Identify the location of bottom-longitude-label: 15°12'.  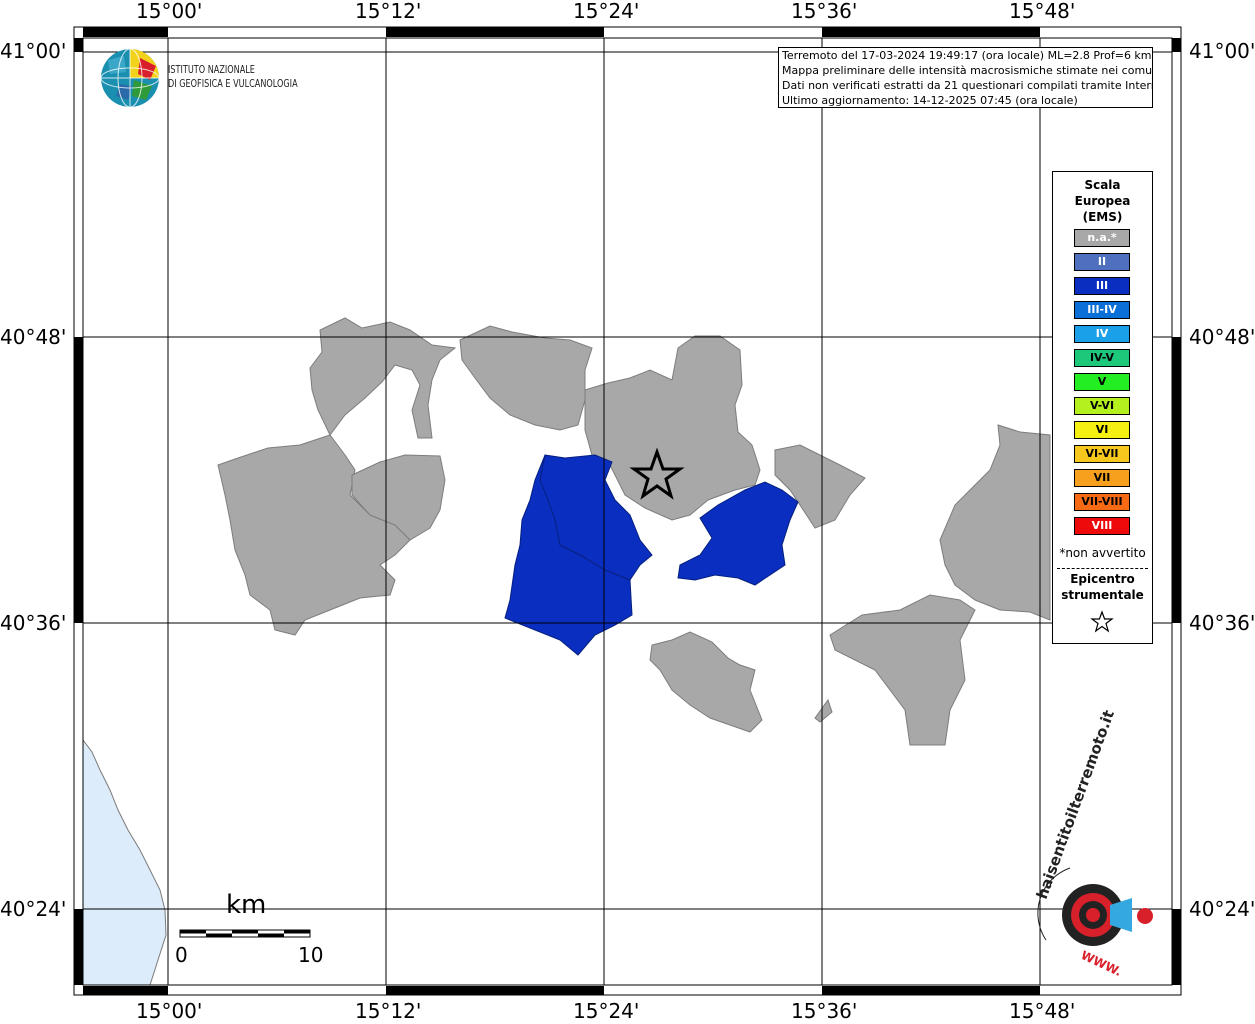
(388, 1011).